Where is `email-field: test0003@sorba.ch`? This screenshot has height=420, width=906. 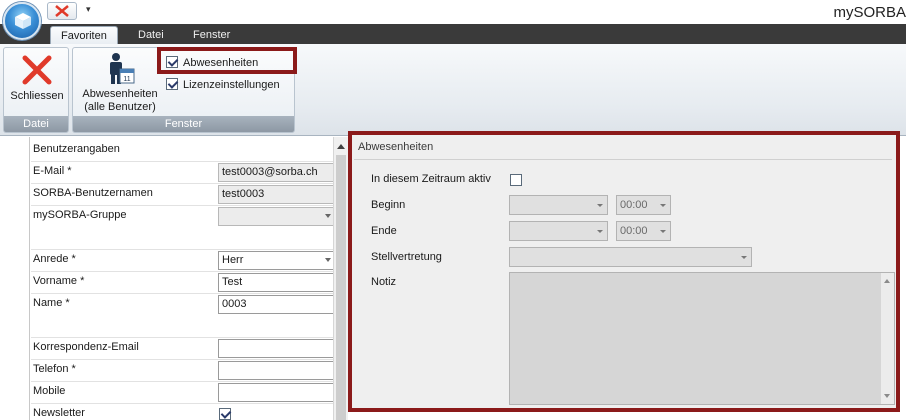 email-field: test0003@sorba.ch is located at coordinates (276, 172).